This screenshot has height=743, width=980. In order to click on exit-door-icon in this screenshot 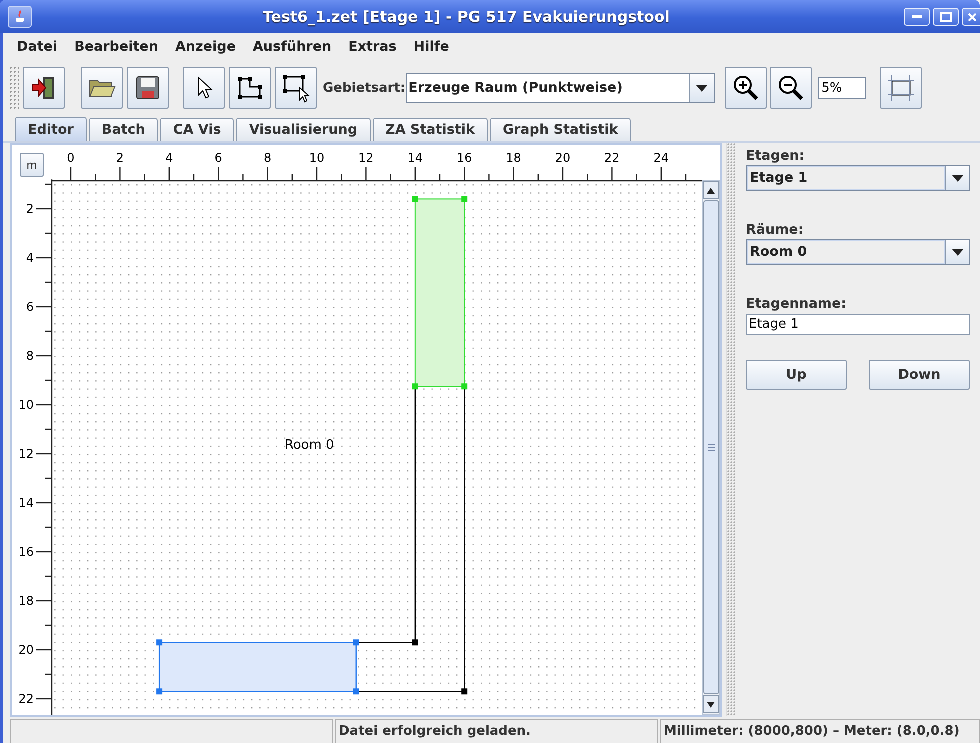, I will do `click(44, 88)`.